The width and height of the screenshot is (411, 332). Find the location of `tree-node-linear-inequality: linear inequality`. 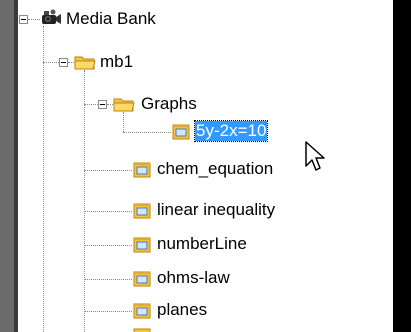

tree-node-linear-inequality: linear inequality is located at coordinates (216, 210).